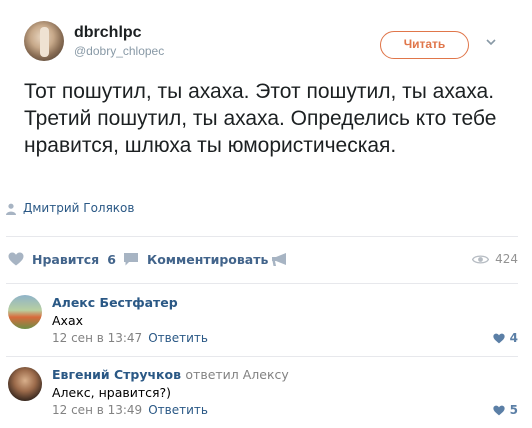 The width and height of the screenshot is (532, 428). What do you see at coordinates (112, 392) in the screenshot?
I see `comment-text: Алекс, нравится?)` at bounding box center [112, 392].